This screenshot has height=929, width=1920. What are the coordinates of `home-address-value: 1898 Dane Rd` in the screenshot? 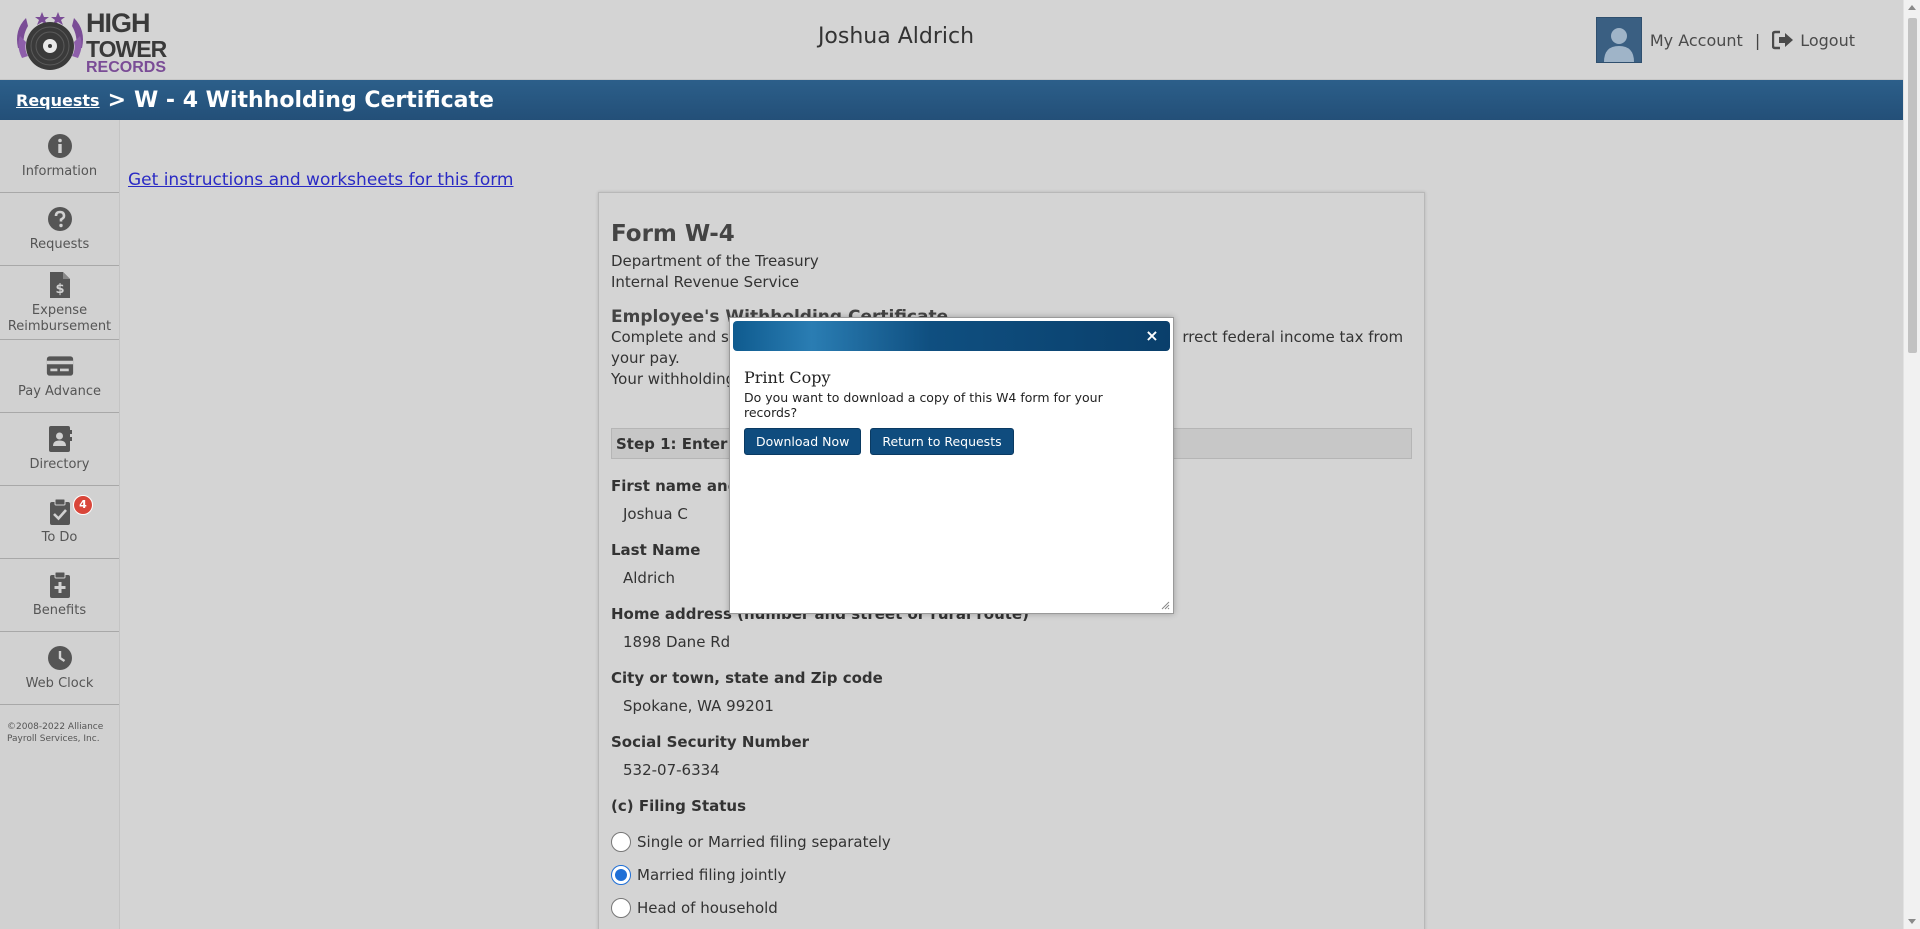 It's located at (677, 642).